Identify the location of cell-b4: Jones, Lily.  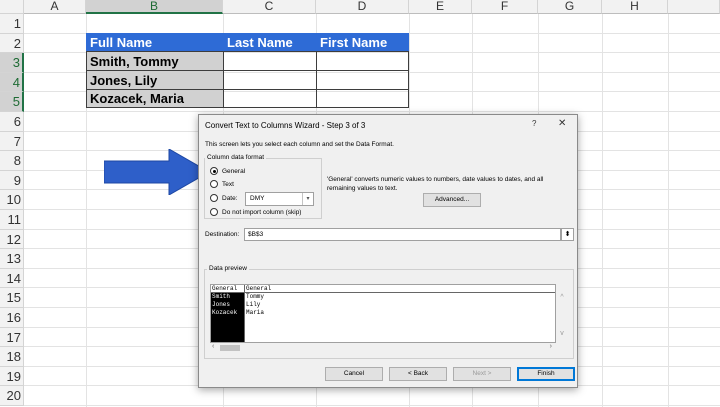
(155, 80).